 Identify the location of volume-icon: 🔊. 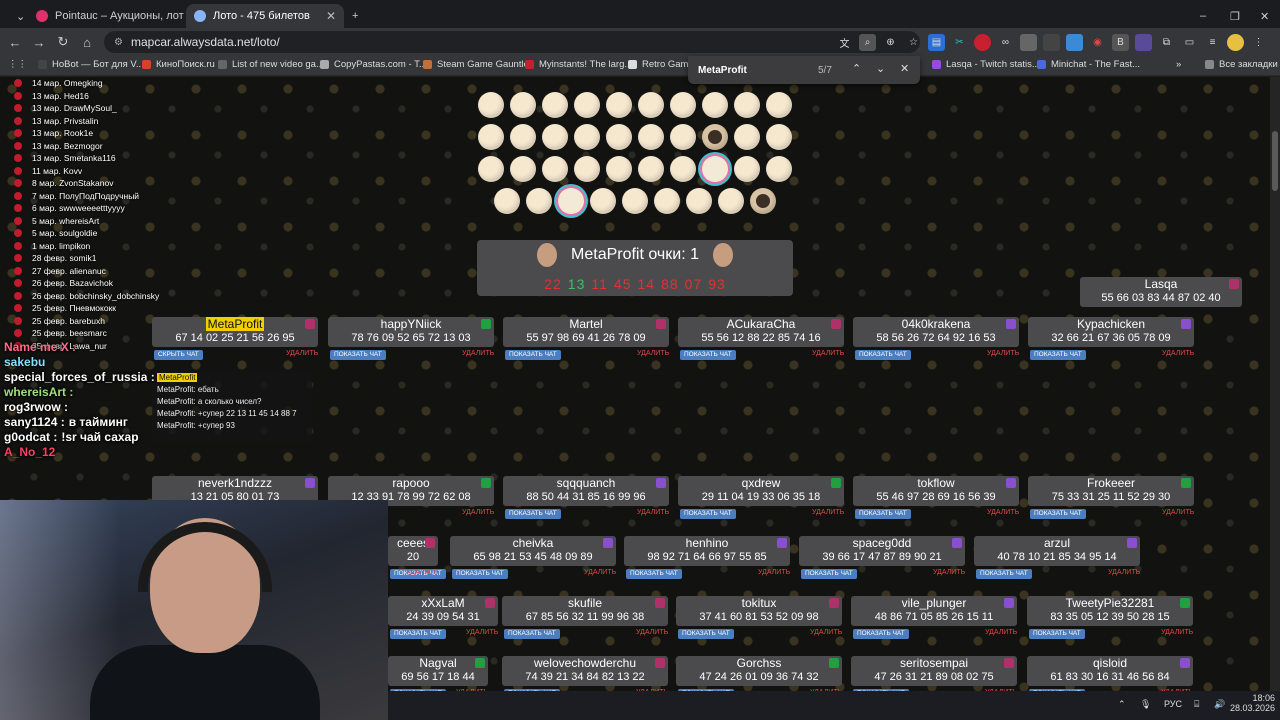
(1219, 704).